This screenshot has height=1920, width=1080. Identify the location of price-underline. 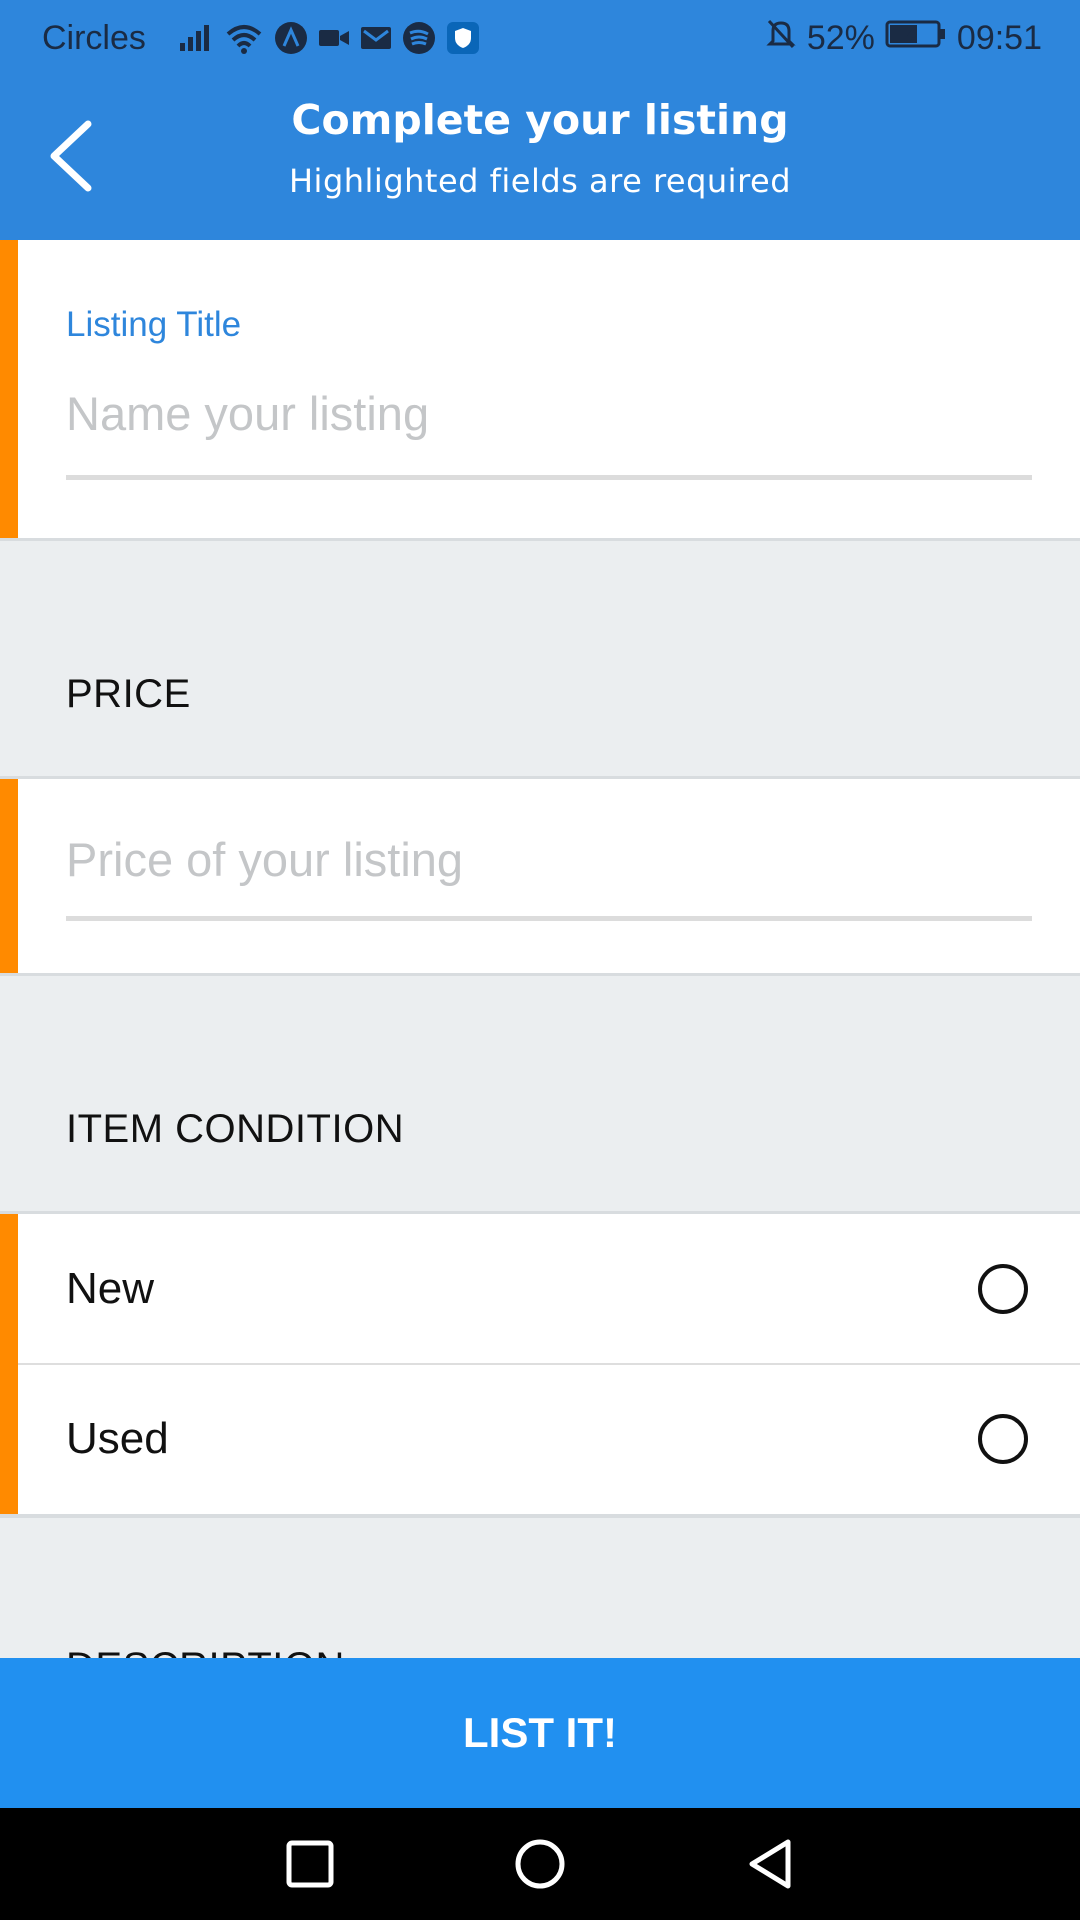
(549, 918).